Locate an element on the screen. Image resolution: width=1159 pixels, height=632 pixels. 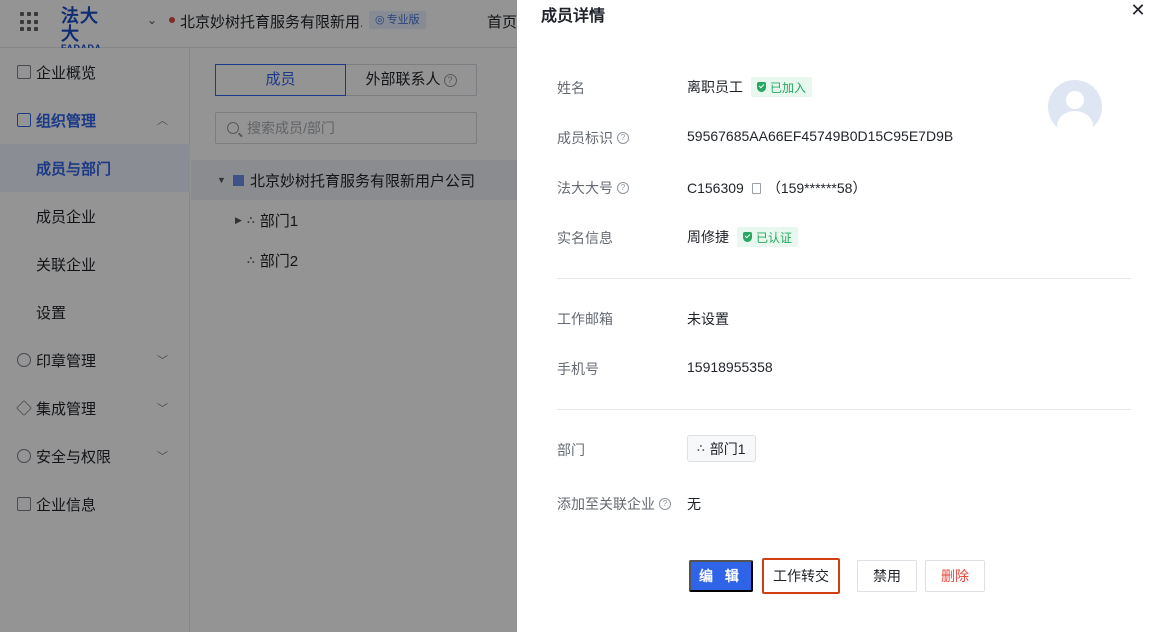
close-icon: ✕ is located at coordinates (1138, 10).